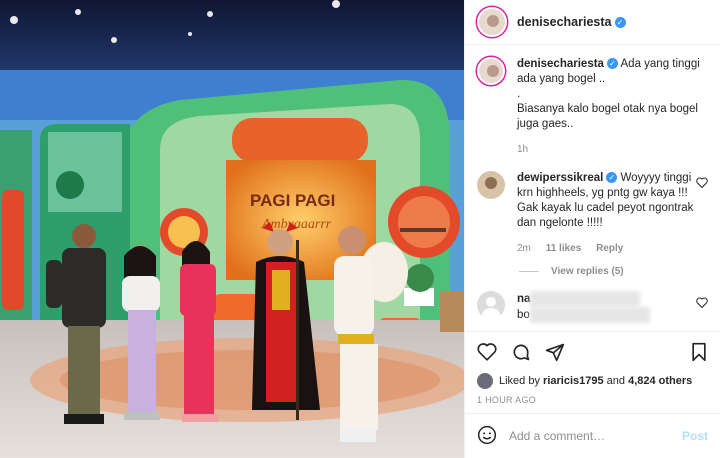 This screenshot has width=720, height=458. What do you see at coordinates (612, 149) in the screenshot?
I see `caption-meta: 1h` at bounding box center [612, 149].